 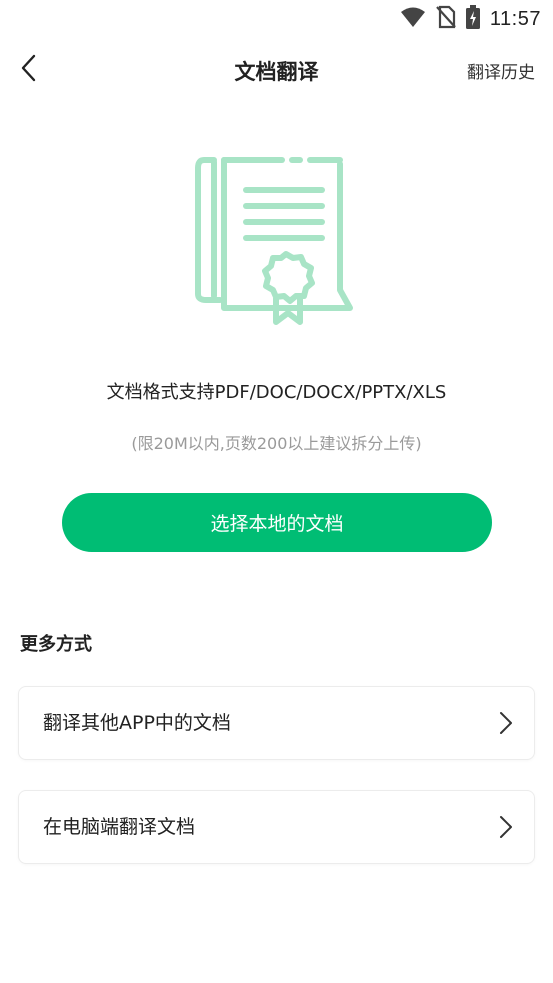 What do you see at coordinates (276, 70) in the screenshot?
I see `header: 文档翻译 翻译历史` at bounding box center [276, 70].